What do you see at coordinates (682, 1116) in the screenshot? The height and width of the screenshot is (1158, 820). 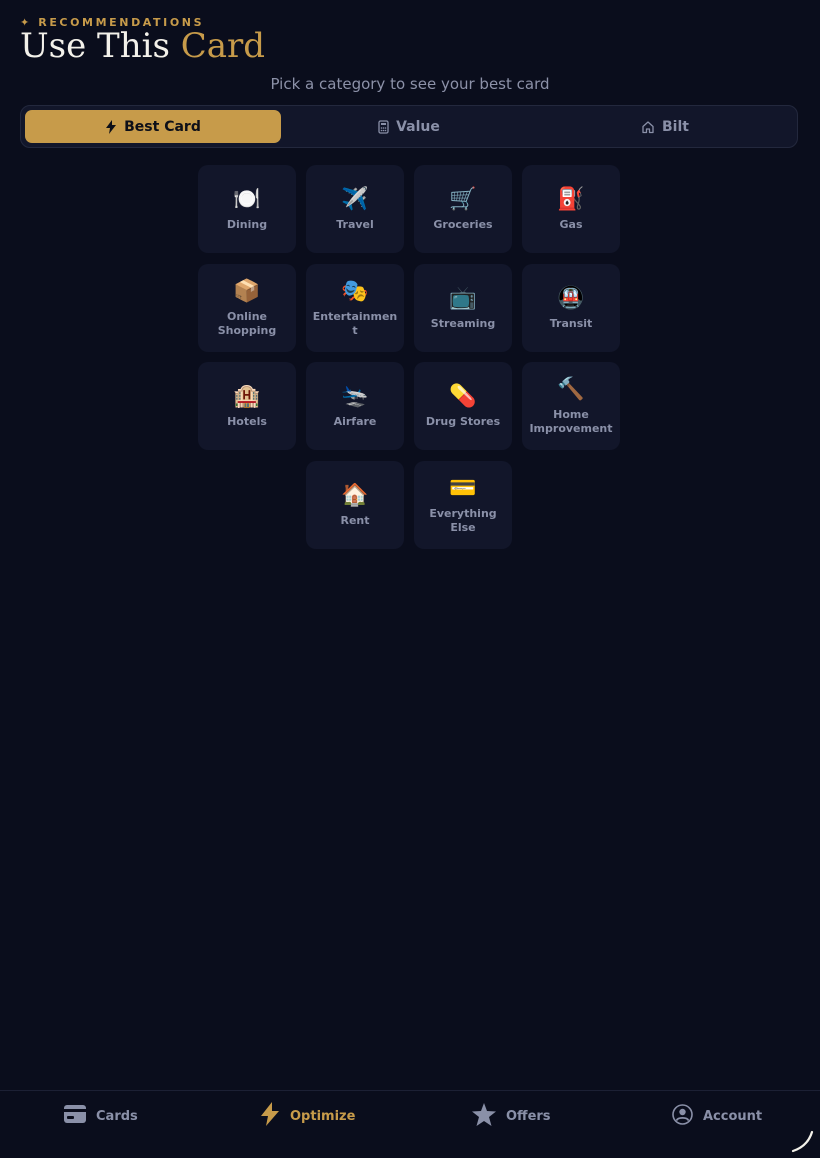 I see `user-circle-icon` at bounding box center [682, 1116].